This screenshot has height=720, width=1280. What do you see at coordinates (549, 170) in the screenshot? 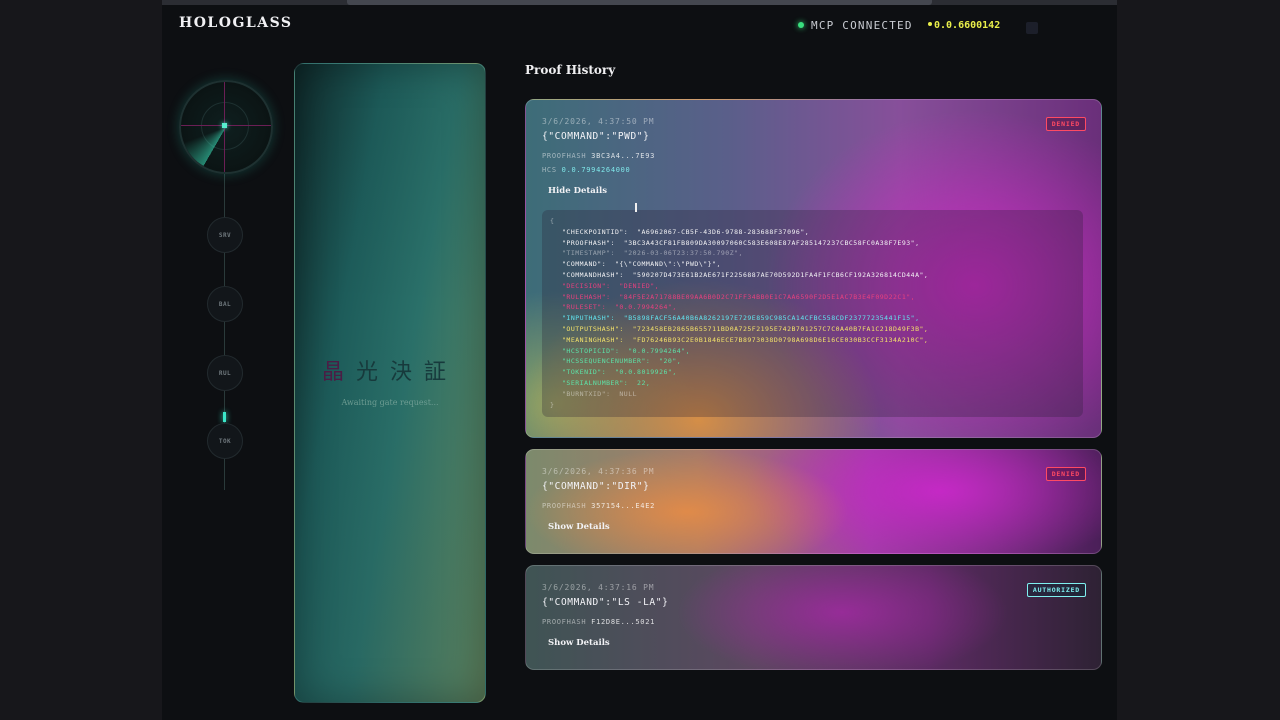
I see `hcs-label: HCS` at bounding box center [549, 170].